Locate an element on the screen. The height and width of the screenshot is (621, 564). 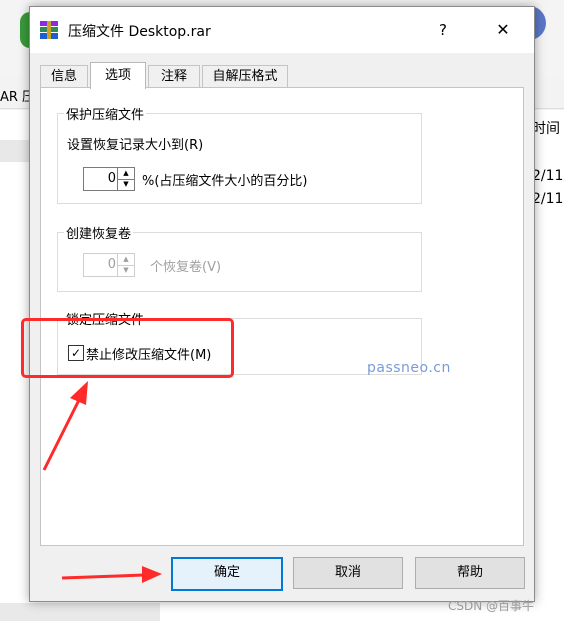
tab-options: 选项 is located at coordinates (118, 75).